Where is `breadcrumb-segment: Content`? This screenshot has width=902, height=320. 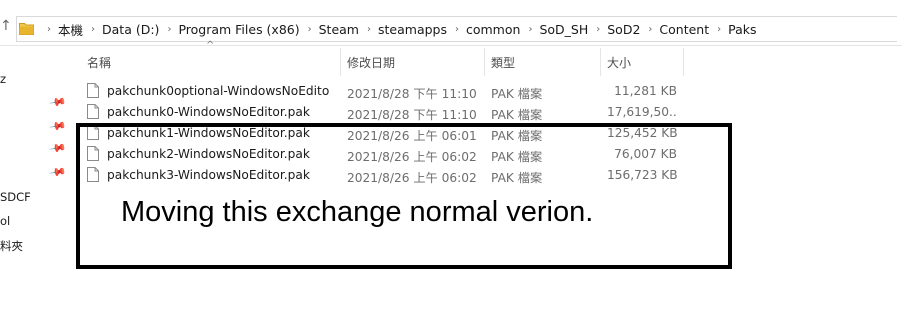 breadcrumb-segment: Content is located at coordinates (684, 29).